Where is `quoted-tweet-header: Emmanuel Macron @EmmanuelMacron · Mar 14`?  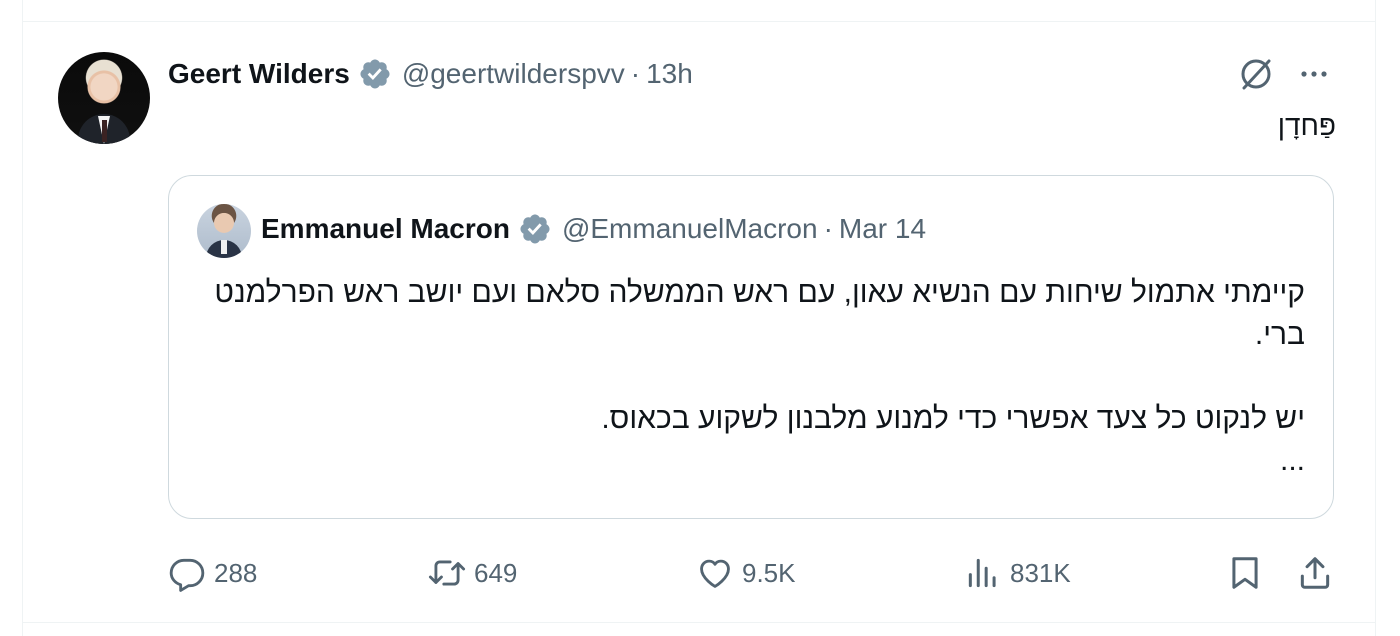 quoted-tweet-header: Emmanuel Macron @EmmanuelMacron · Mar 14 is located at coordinates (593, 229).